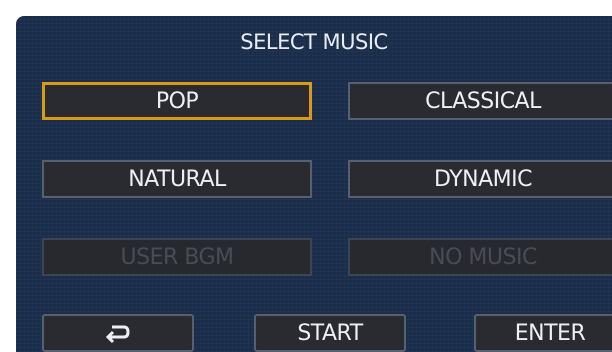  Describe the element at coordinates (543, 333) in the screenshot. I see `enter-button: ENTER` at that location.